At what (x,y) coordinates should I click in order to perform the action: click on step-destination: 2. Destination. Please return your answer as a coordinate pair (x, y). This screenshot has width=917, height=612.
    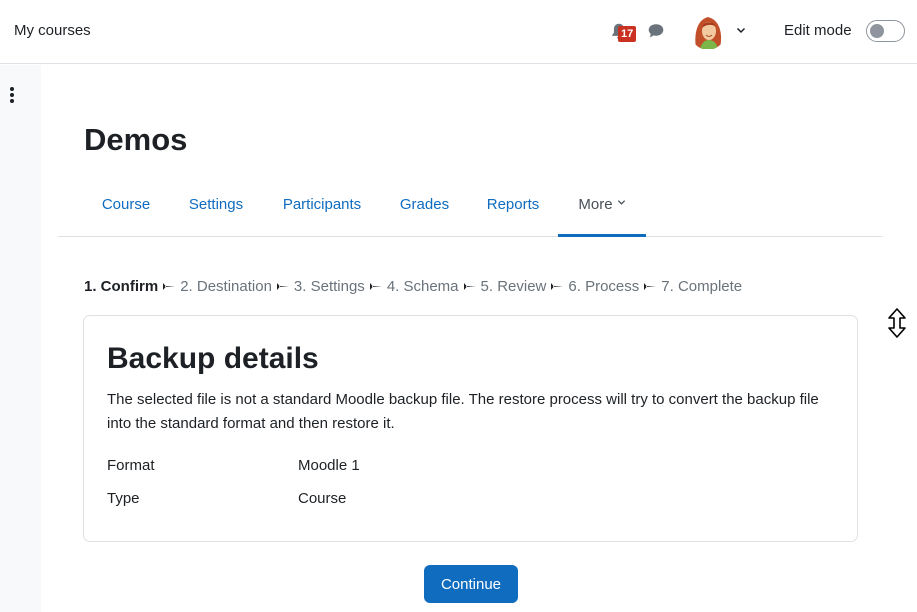
    Looking at the image, I should click on (226, 286).